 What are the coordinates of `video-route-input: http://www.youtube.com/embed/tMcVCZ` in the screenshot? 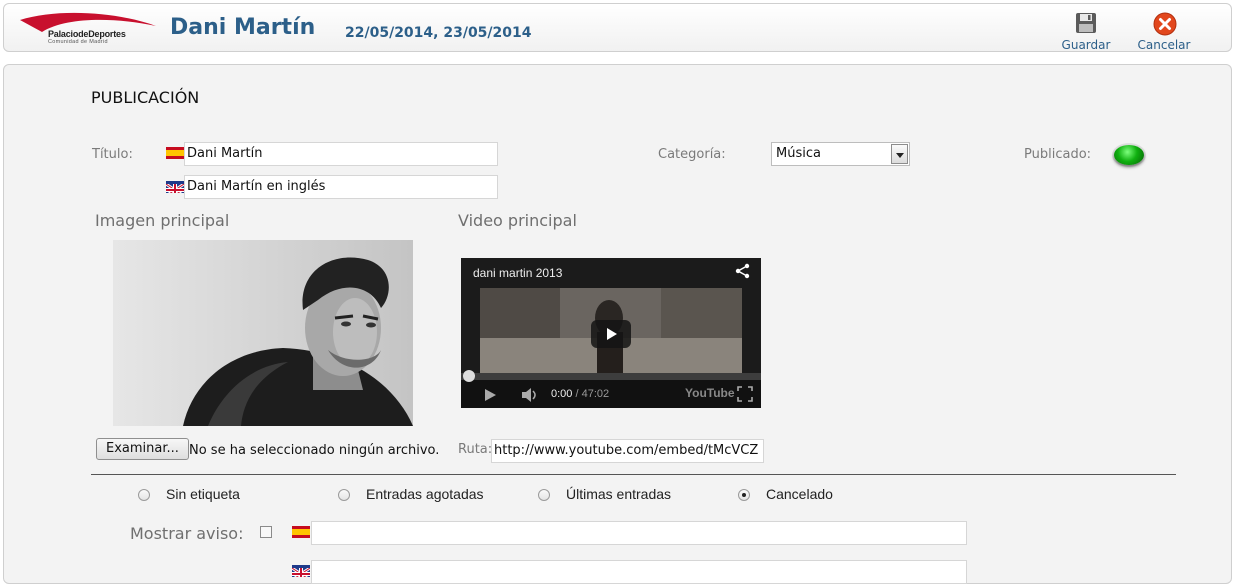 It's located at (627, 451).